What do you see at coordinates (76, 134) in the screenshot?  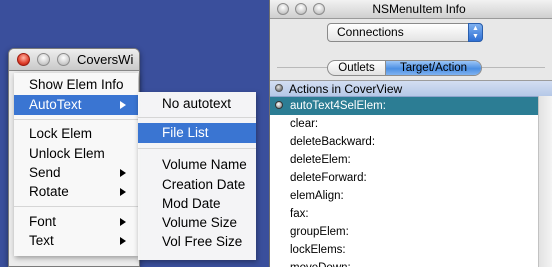 I see `menu-item-lock-elem: Lock Elem` at bounding box center [76, 134].